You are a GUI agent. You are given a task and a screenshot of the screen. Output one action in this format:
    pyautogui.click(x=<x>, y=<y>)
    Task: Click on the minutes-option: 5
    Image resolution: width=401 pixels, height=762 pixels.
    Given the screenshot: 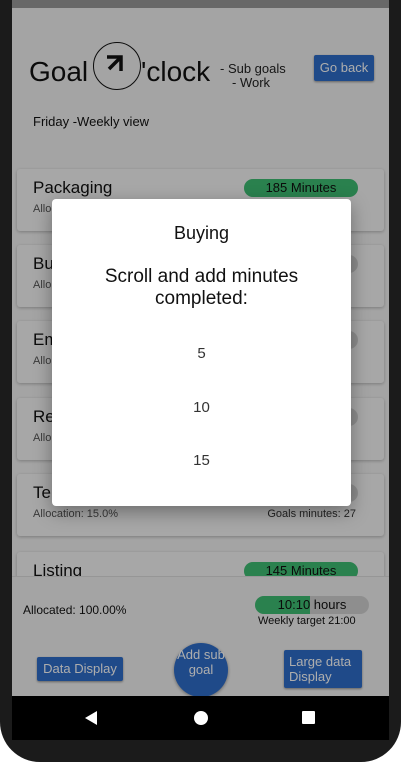 What is the action you would take?
    pyautogui.click(x=201, y=353)
    